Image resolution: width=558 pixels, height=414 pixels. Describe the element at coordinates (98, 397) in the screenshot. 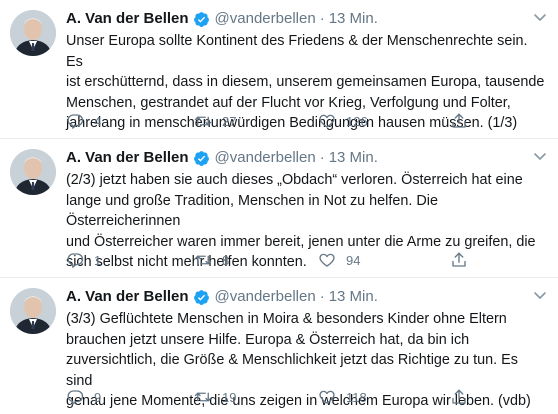

I see `reply-count: 9` at that location.